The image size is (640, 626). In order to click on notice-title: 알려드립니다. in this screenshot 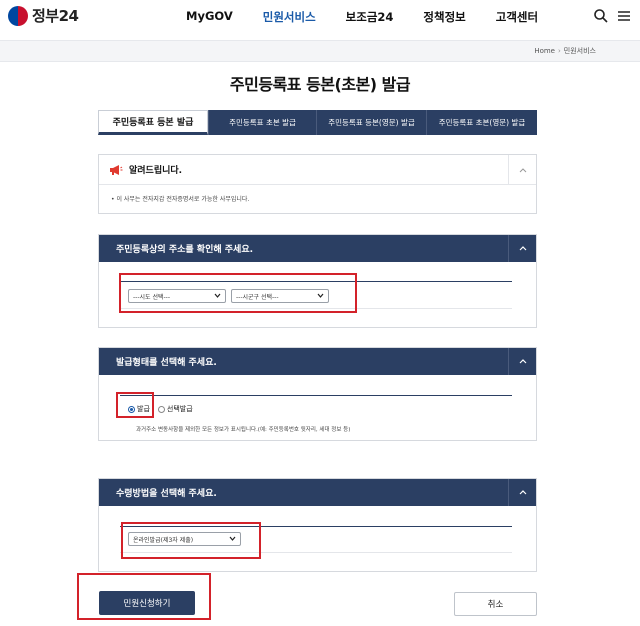, I will do `click(156, 171)`.